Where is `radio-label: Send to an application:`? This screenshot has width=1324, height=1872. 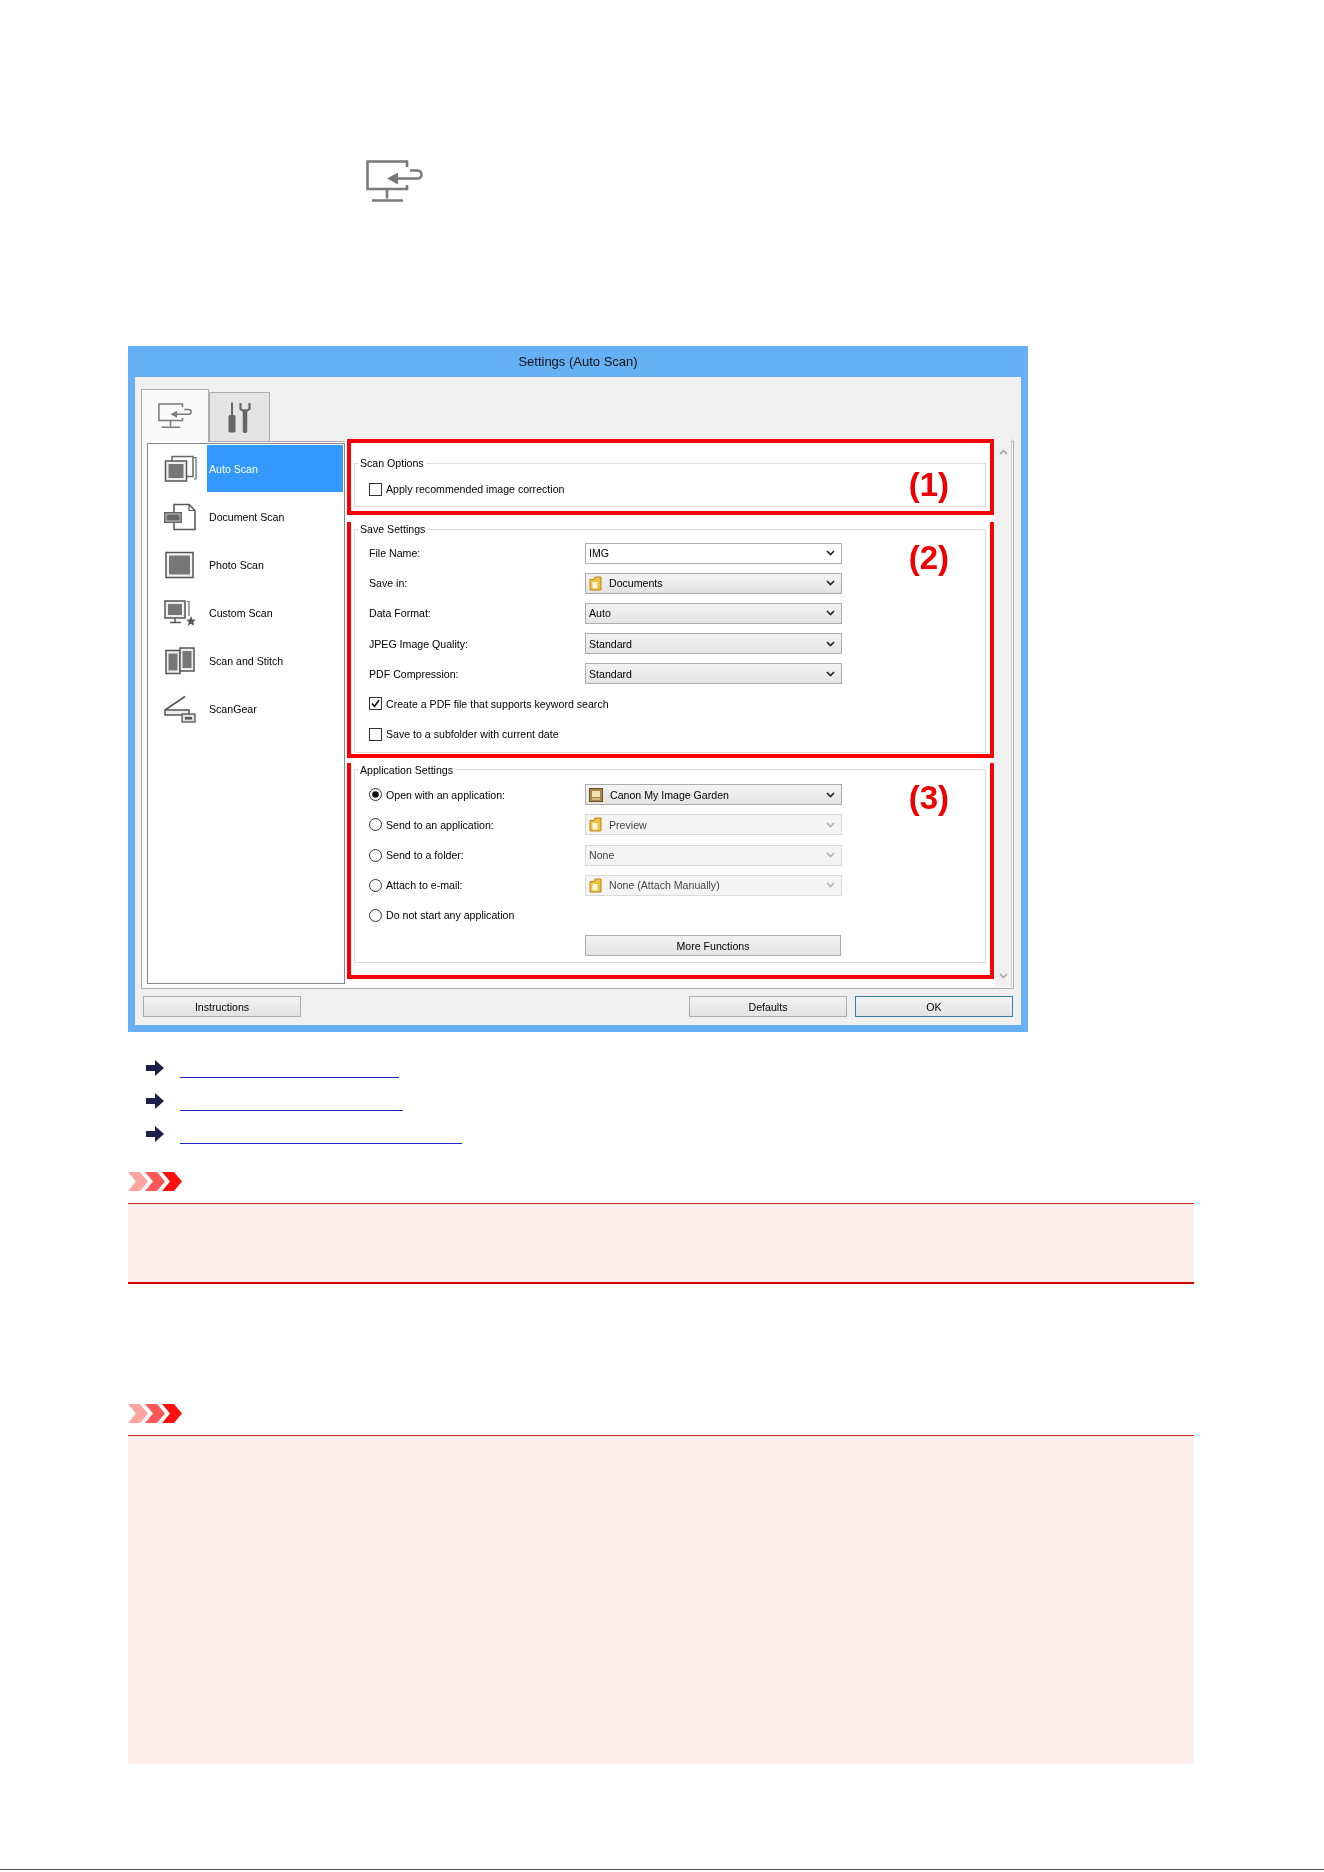 radio-label: Send to an application: is located at coordinates (440, 824).